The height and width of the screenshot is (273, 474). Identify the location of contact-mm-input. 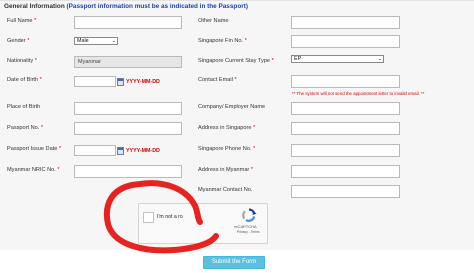
(345, 191).